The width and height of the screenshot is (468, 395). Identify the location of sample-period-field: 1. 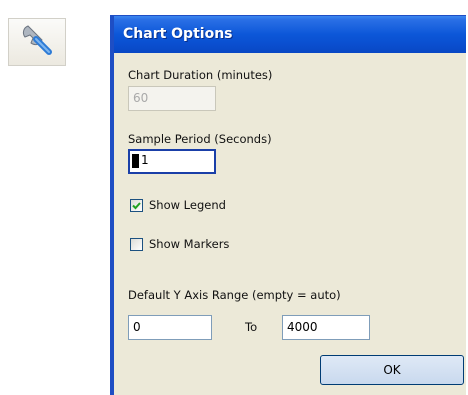
(172, 161).